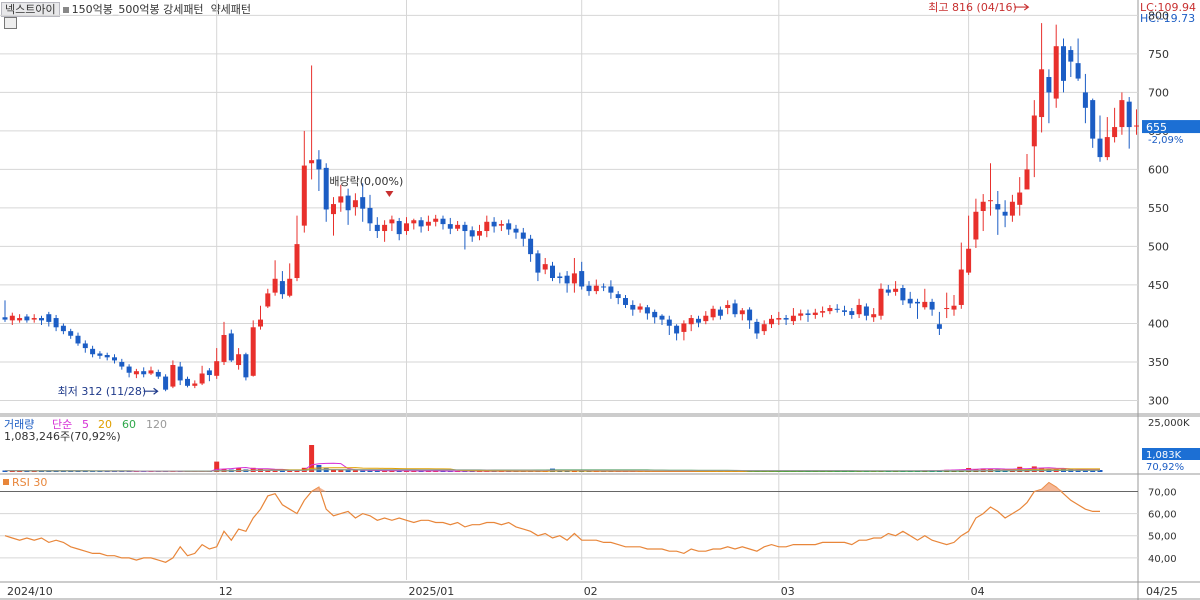  What do you see at coordinates (591, 591) in the screenshot?
I see `x-axis-label: 02` at bounding box center [591, 591].